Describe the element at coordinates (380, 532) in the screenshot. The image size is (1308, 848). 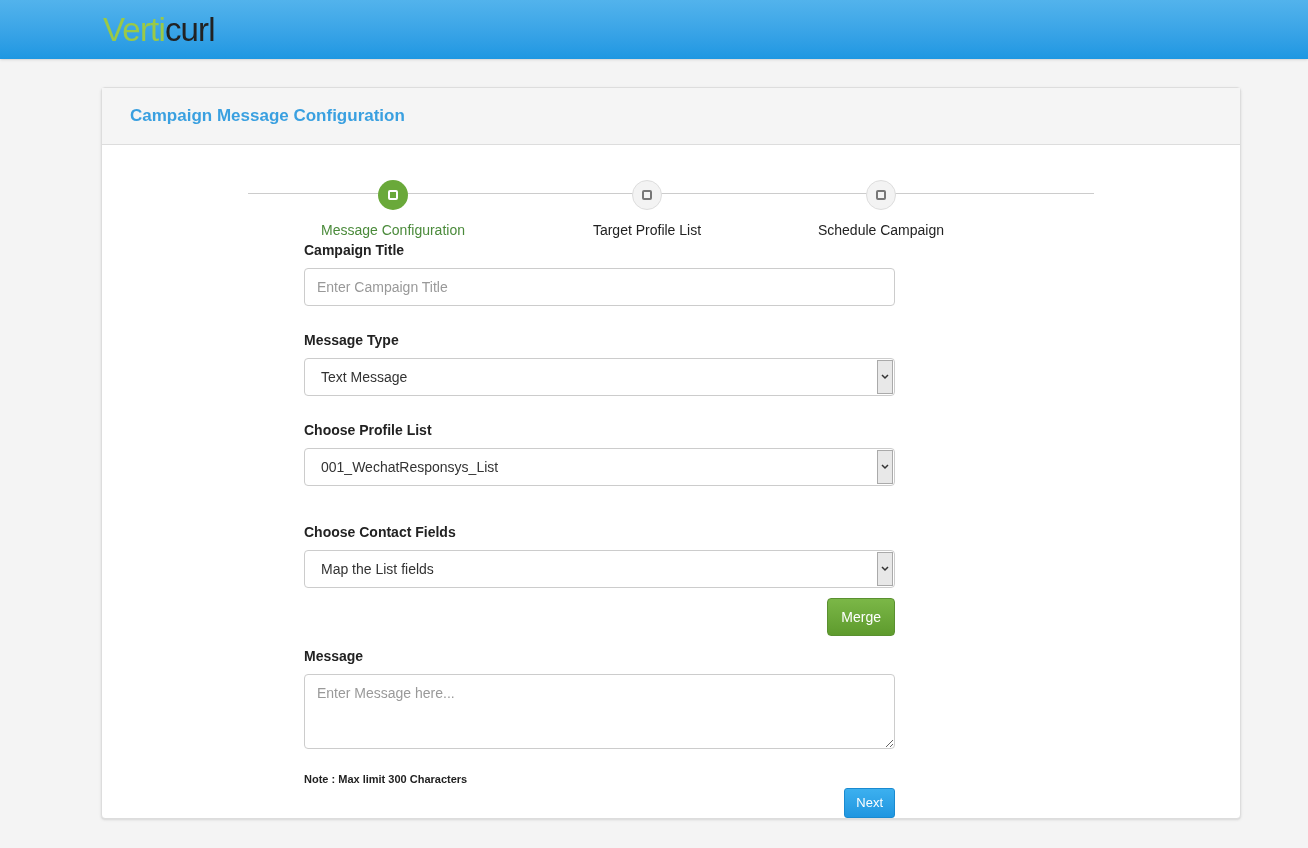
I see `field-label: Choose Contact Fields` at that location.